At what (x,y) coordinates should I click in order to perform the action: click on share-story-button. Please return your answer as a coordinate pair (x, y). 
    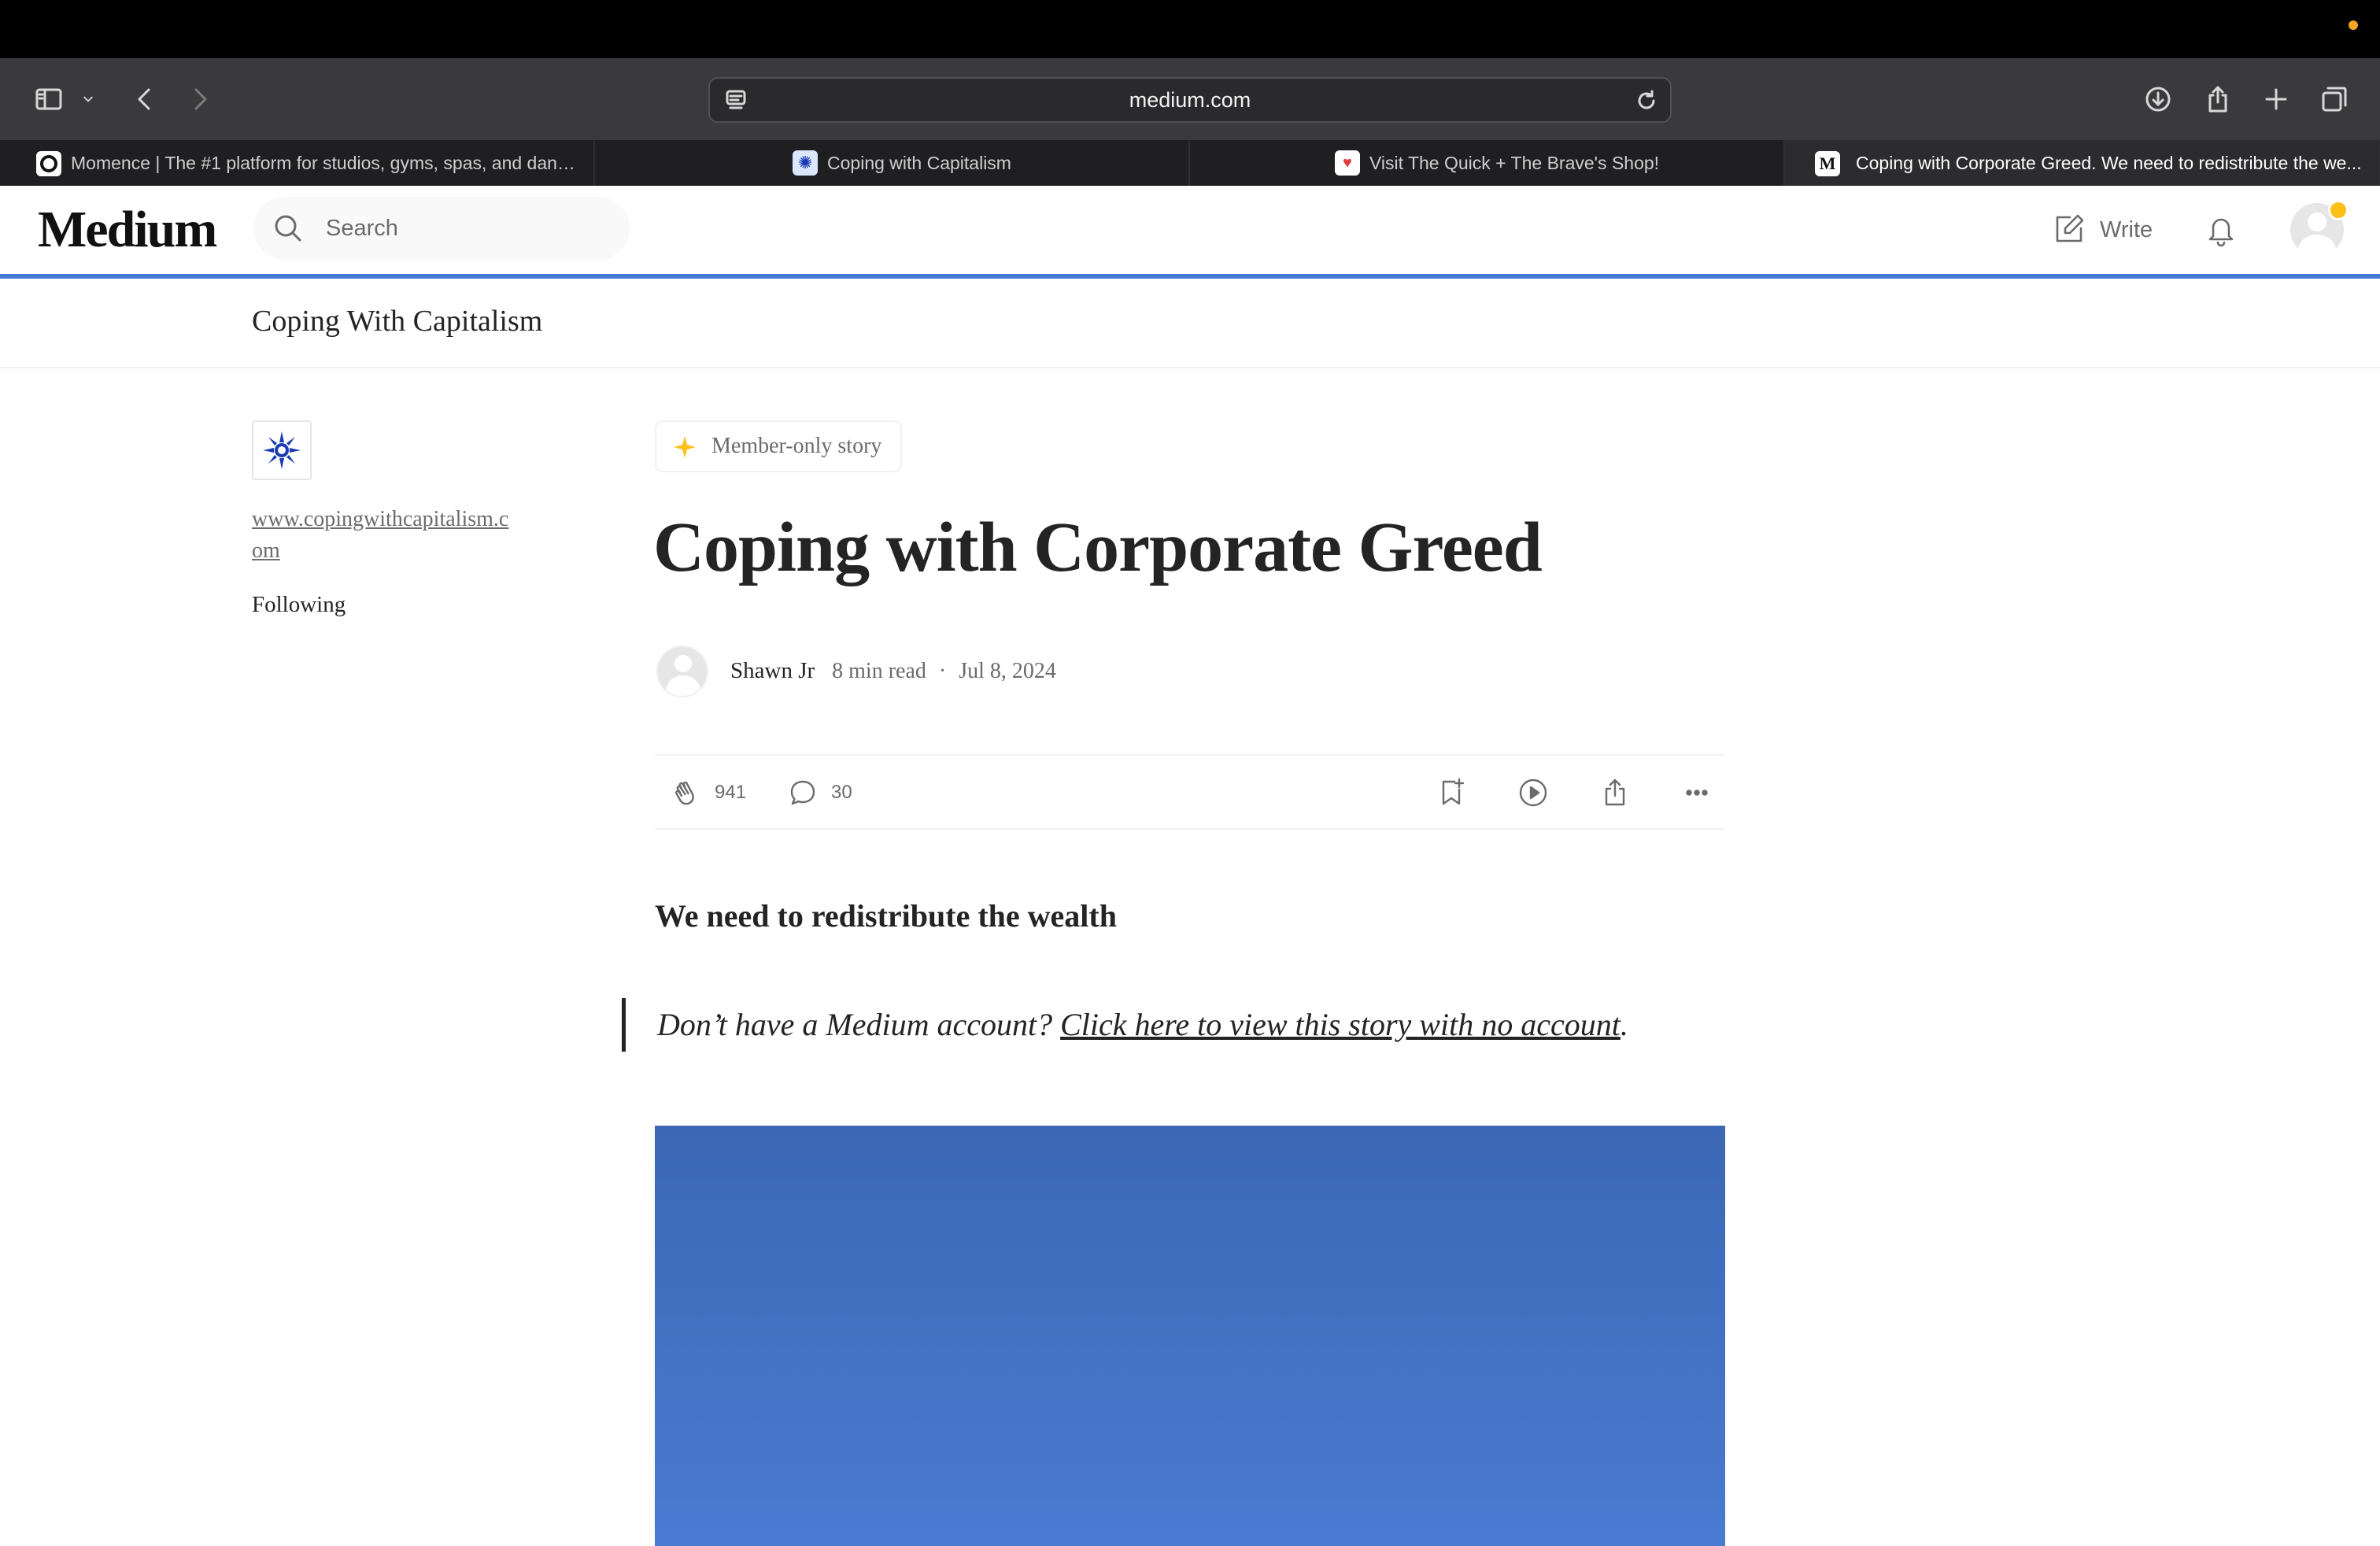
    Looking at the image, I should click on (1615, 792).